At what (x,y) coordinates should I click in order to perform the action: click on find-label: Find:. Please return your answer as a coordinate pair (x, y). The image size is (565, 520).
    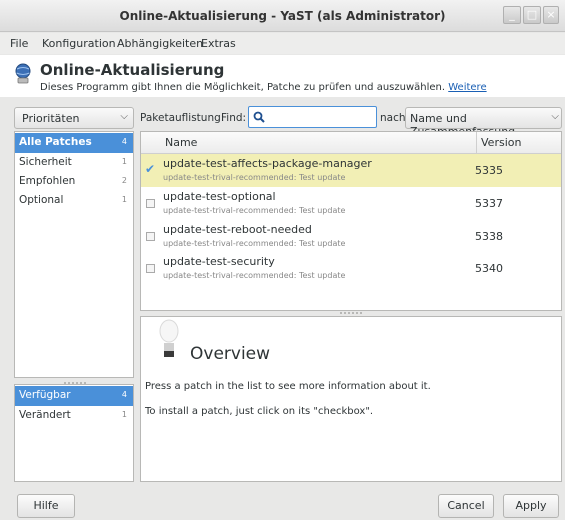
    Looking at the image, I should click on (234, 118).